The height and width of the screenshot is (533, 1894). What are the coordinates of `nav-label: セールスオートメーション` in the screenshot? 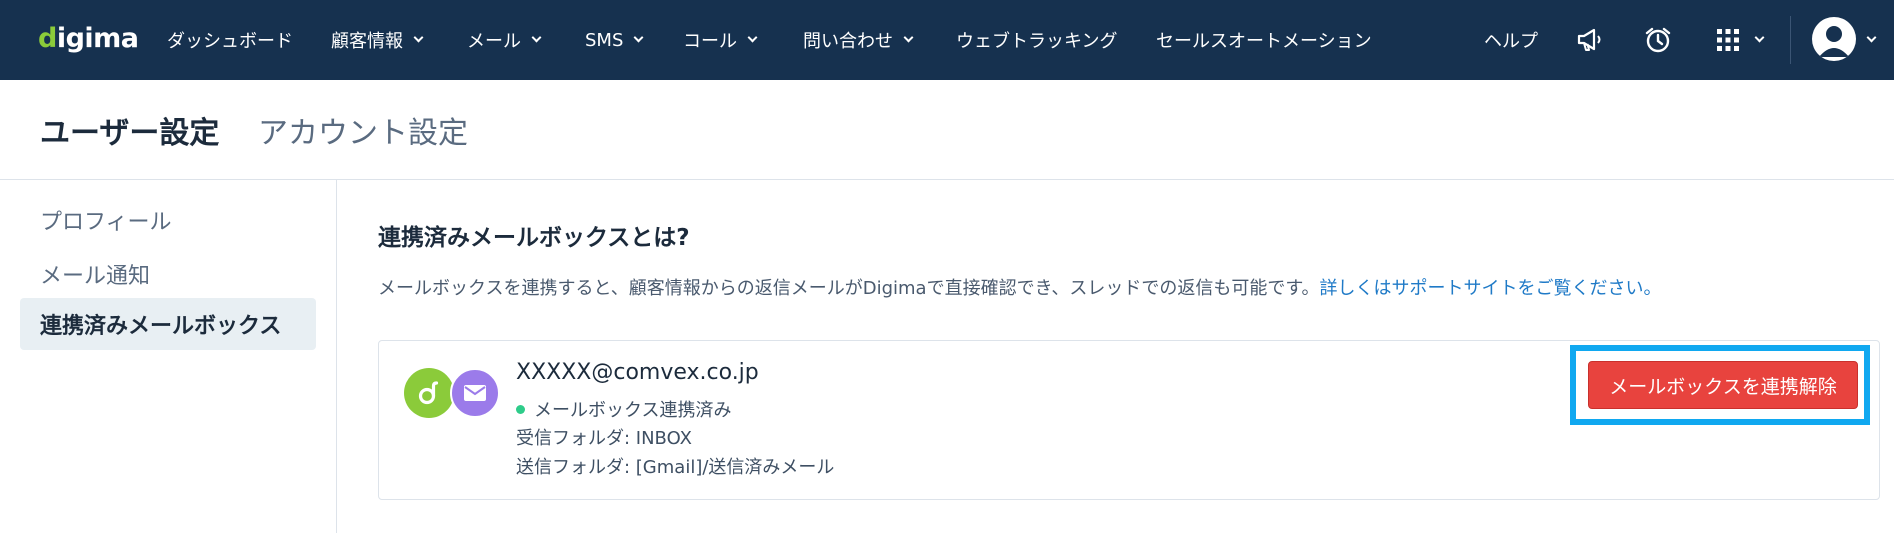 It's located at (1264, 41).